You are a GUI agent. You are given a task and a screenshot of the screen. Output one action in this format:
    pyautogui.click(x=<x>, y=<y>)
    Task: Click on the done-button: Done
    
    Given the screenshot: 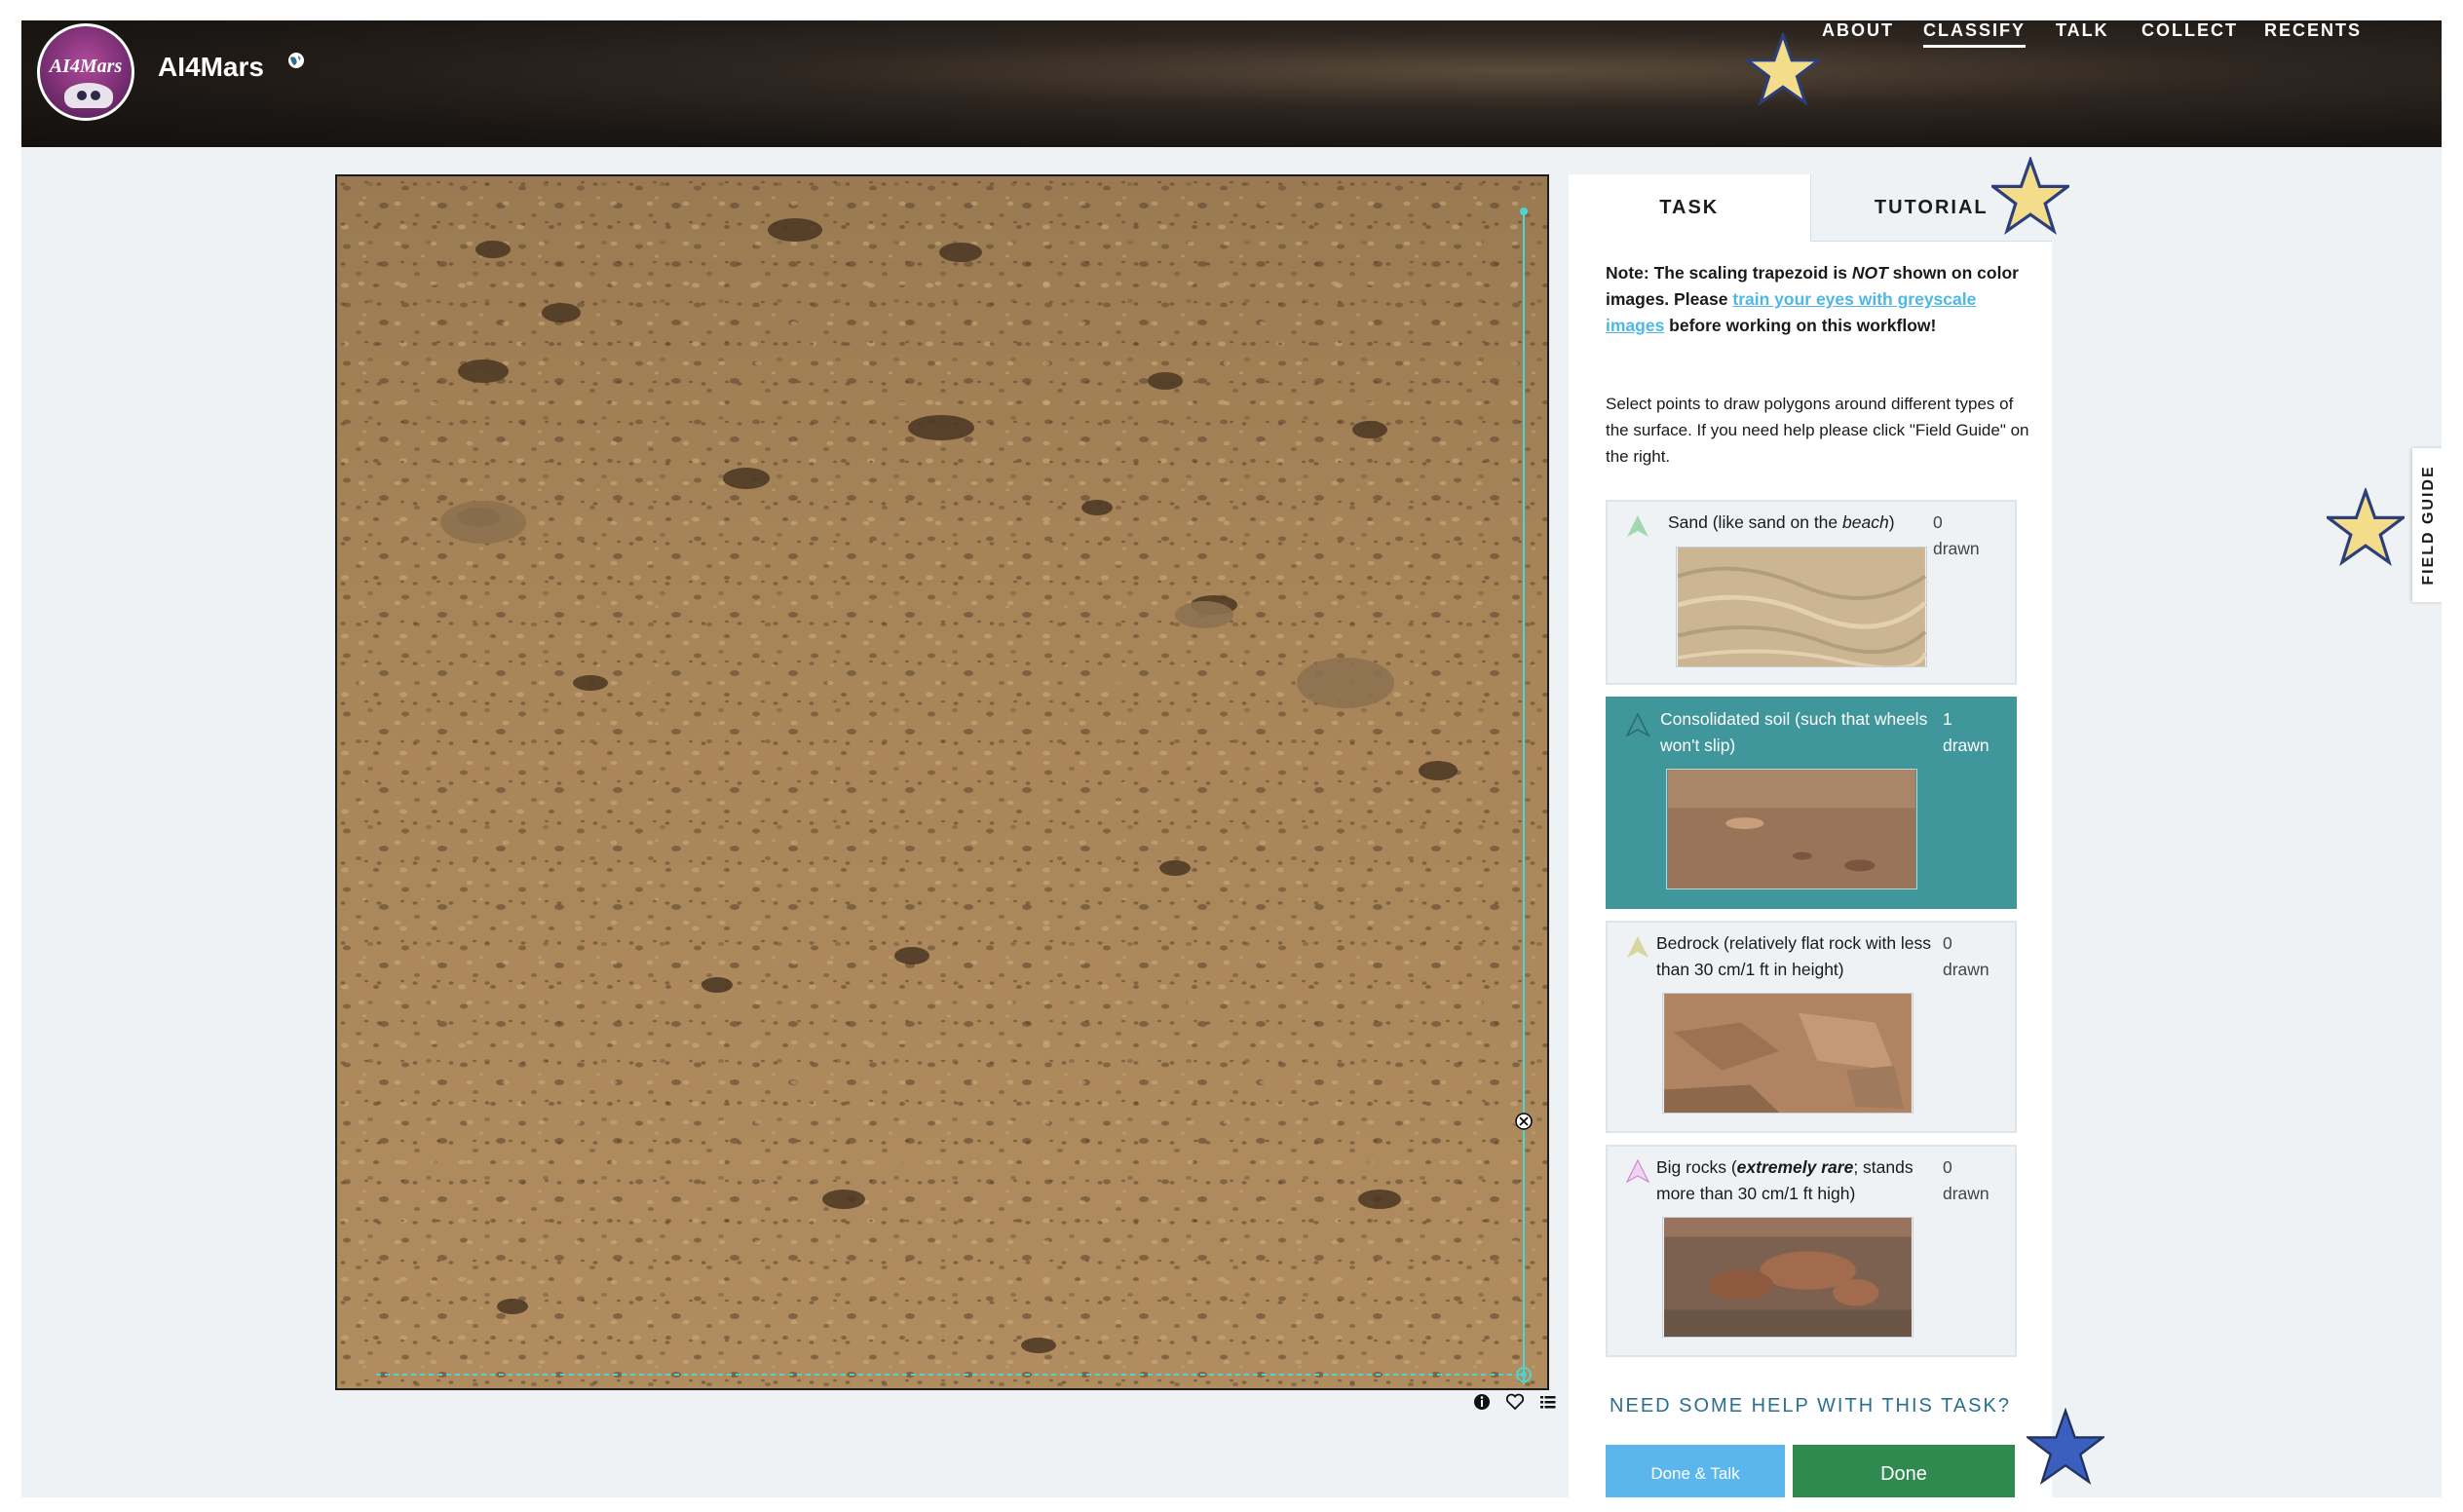 What is the action you would take?
    pyautogui.click(x=1904, y=1471)
    